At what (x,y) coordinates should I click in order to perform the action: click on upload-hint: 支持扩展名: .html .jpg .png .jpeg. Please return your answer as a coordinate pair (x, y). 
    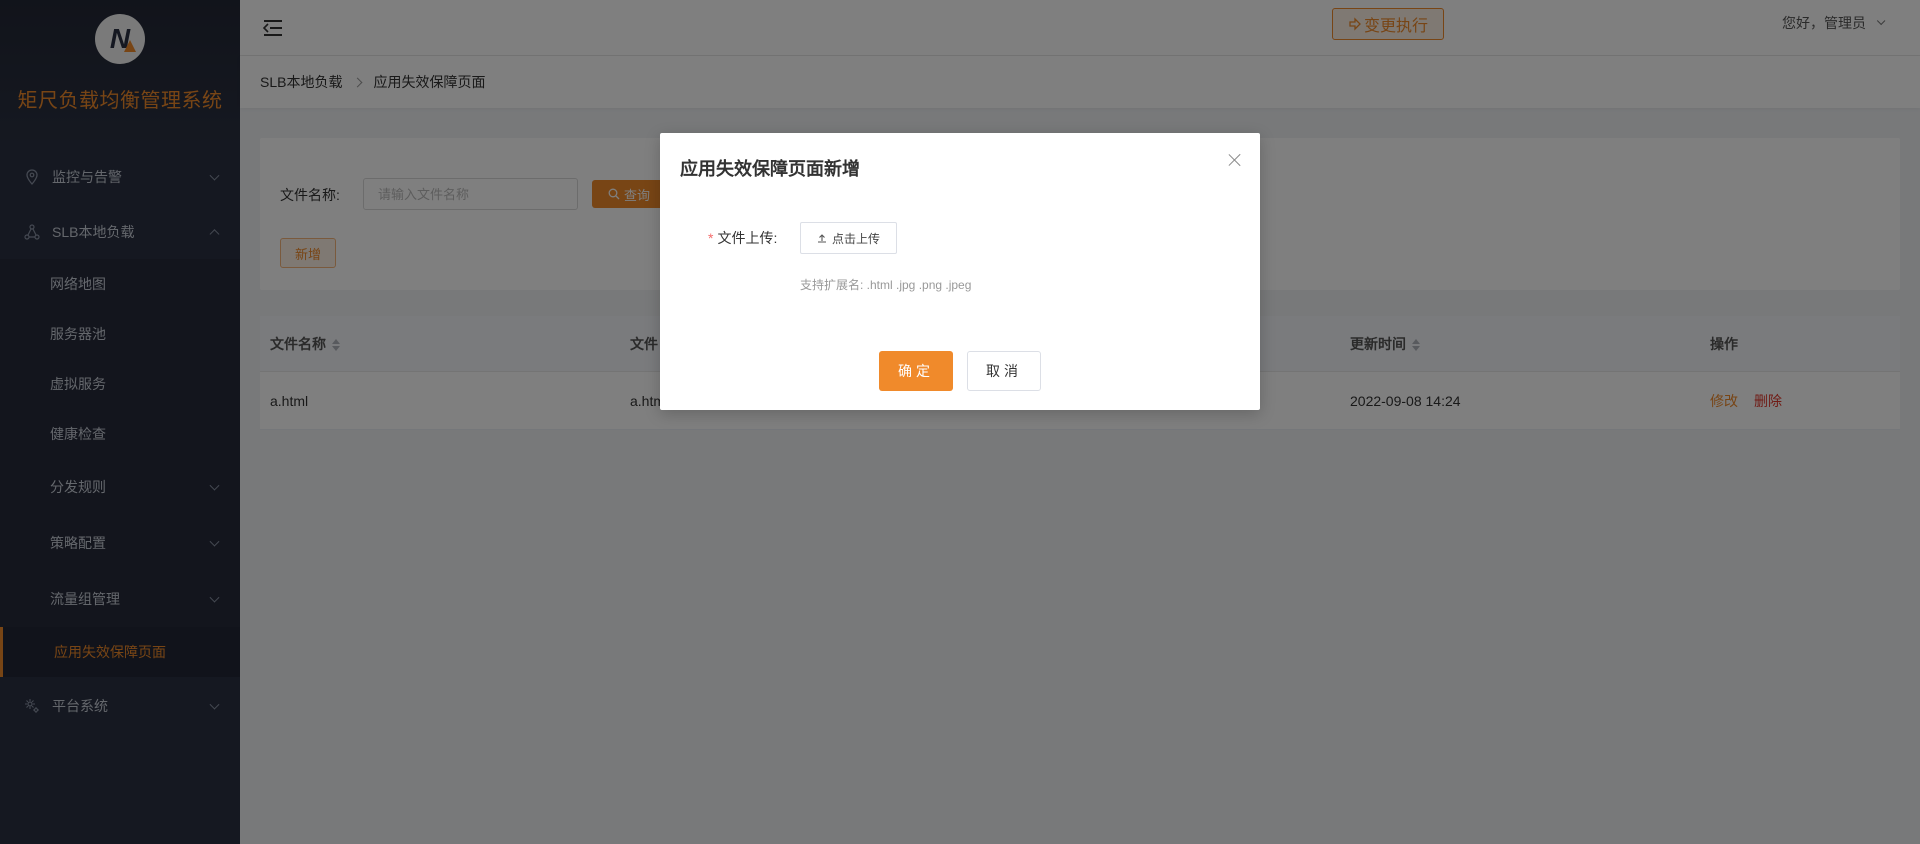
    Looking at the image, I should click on (886, 285).